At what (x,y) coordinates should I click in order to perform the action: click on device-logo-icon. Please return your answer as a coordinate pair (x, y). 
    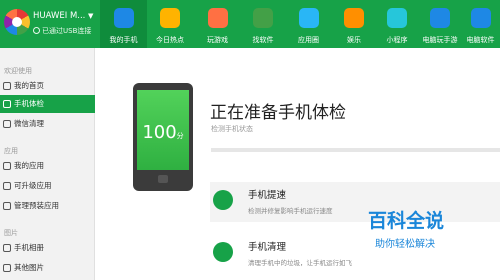
    Looking at the image, I should click on (17, 22).